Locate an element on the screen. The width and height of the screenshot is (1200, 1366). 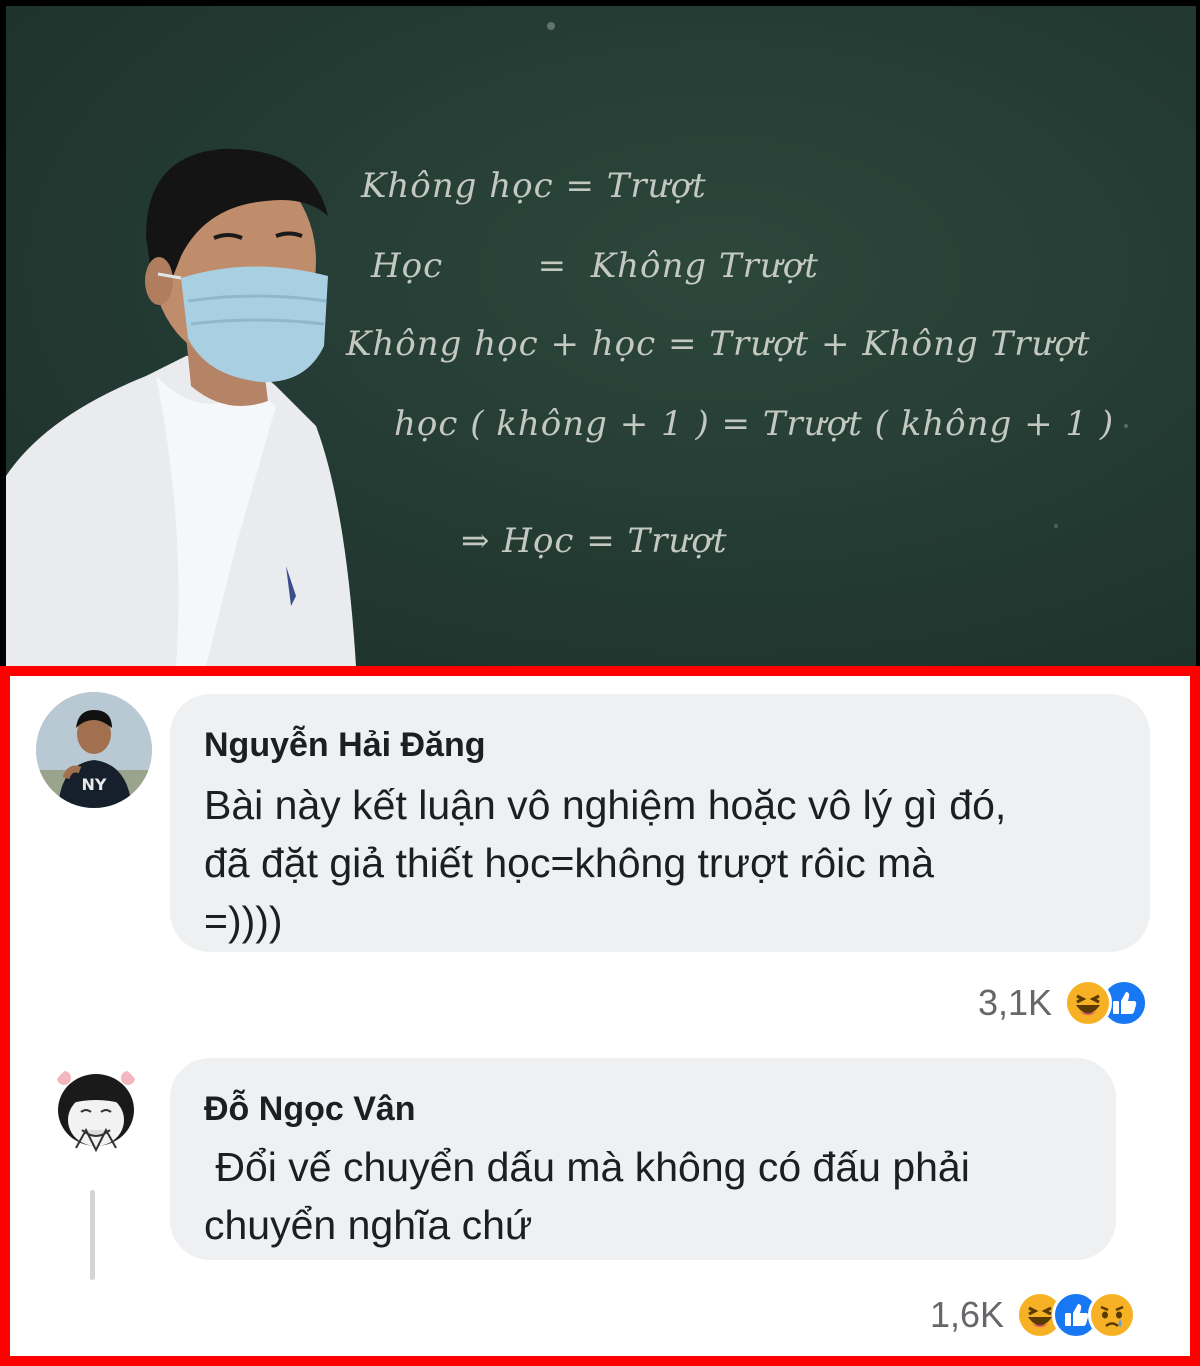
chalk-line-2: Học = Không Trượt is located at coordinates (595, 266).